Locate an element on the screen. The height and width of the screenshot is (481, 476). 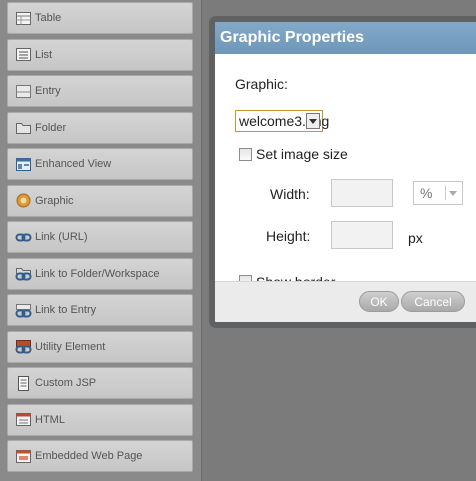
sidebar-item-label: Enhanced View is located at coordinates (73, 164).